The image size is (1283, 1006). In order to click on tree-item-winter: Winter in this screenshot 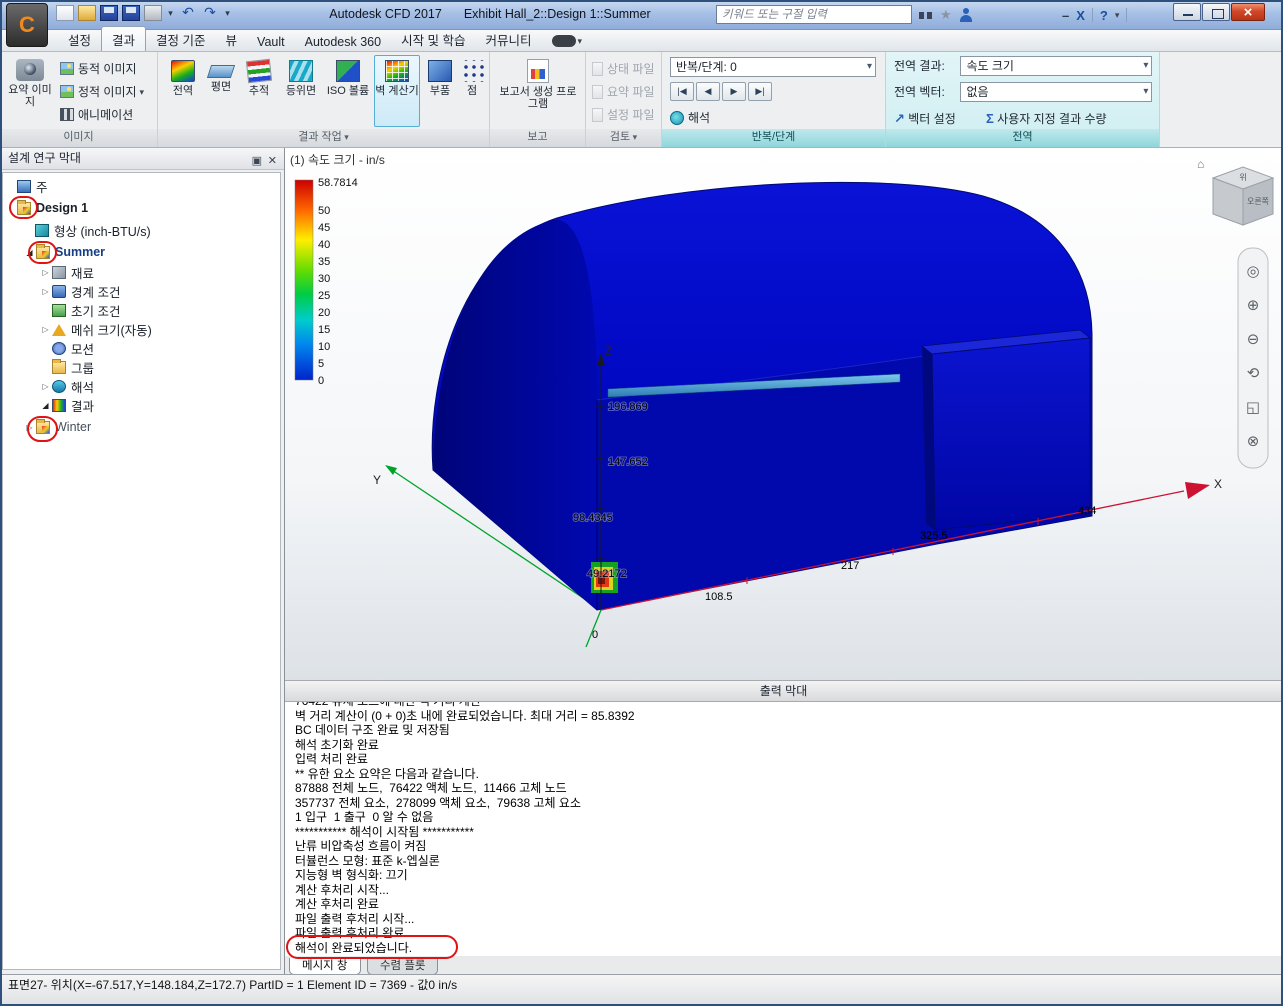, I will do `click(141, 427)`.